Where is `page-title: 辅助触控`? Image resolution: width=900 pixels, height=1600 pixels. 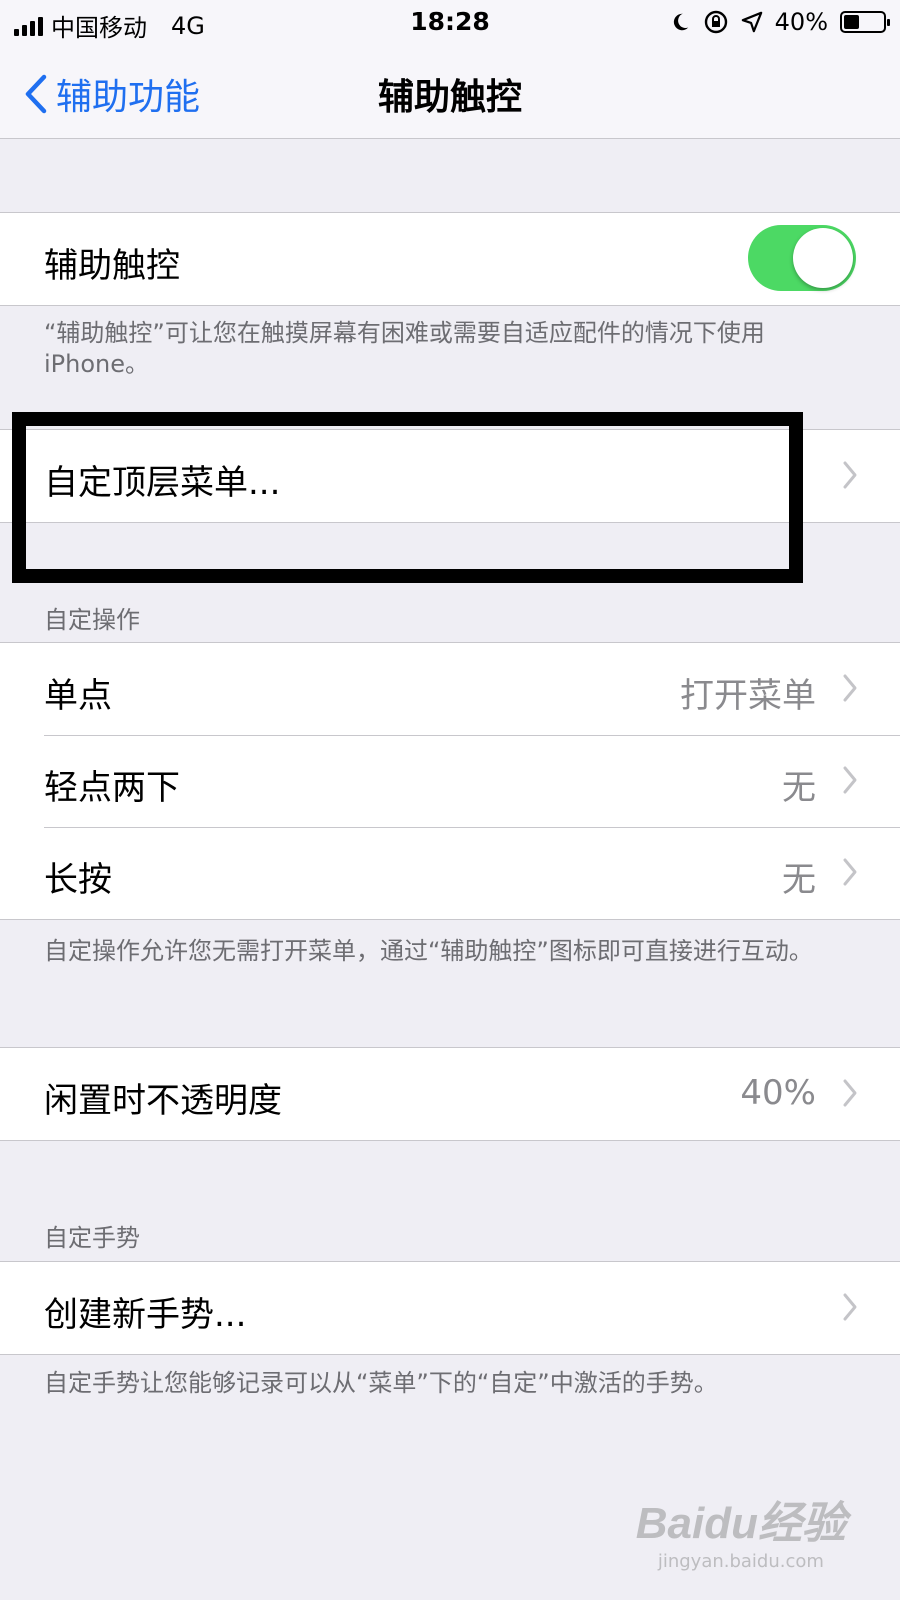
page-title: 辅助触控 is located at coordinates (449, 97).